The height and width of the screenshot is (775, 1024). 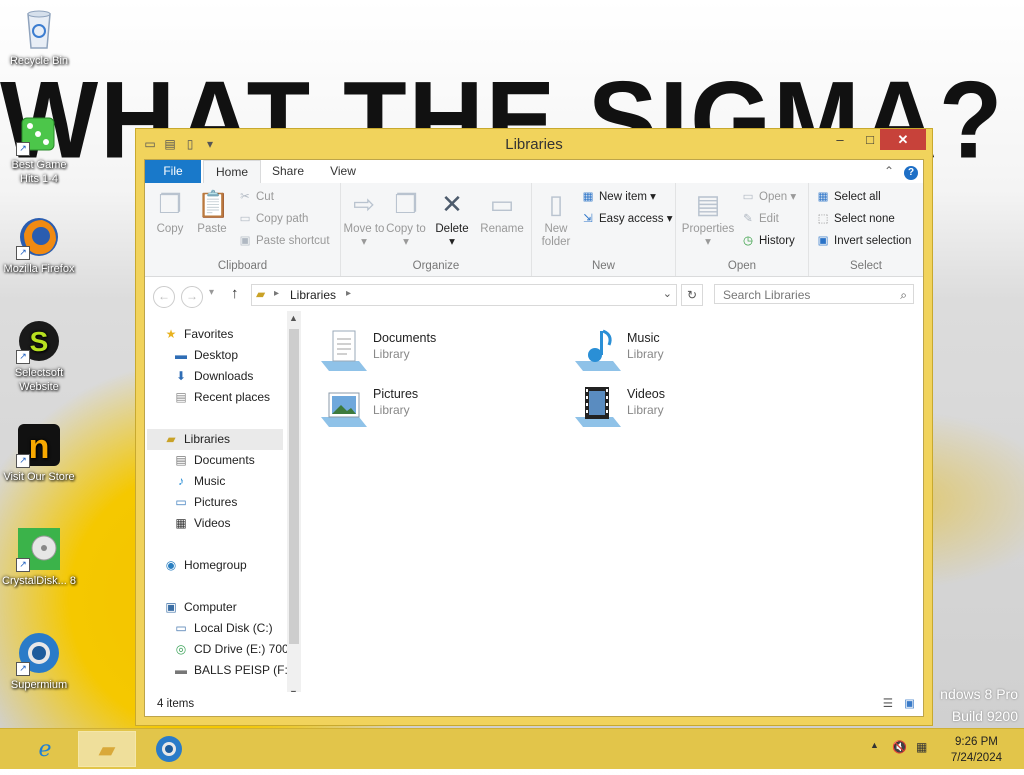 What do you see at coordinates (903, 139) in the screenshot?
I see `close-button: ✕` at bounding box center [903, 139].